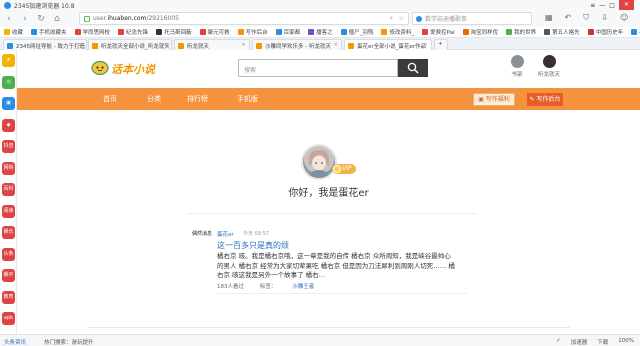  Describe the element at coordinates (635, 32) in the screenshot. I see `bookmark-item: 4分钟看电` at that location.